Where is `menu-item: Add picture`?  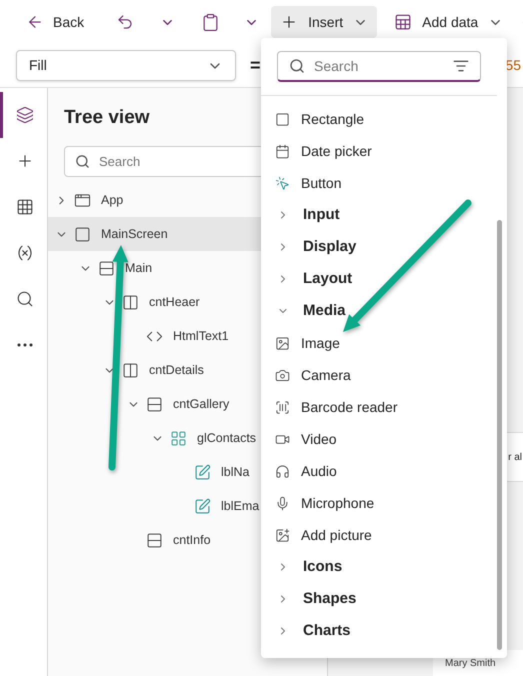
menu-item: Add picture is located at coordinates (379, 535).